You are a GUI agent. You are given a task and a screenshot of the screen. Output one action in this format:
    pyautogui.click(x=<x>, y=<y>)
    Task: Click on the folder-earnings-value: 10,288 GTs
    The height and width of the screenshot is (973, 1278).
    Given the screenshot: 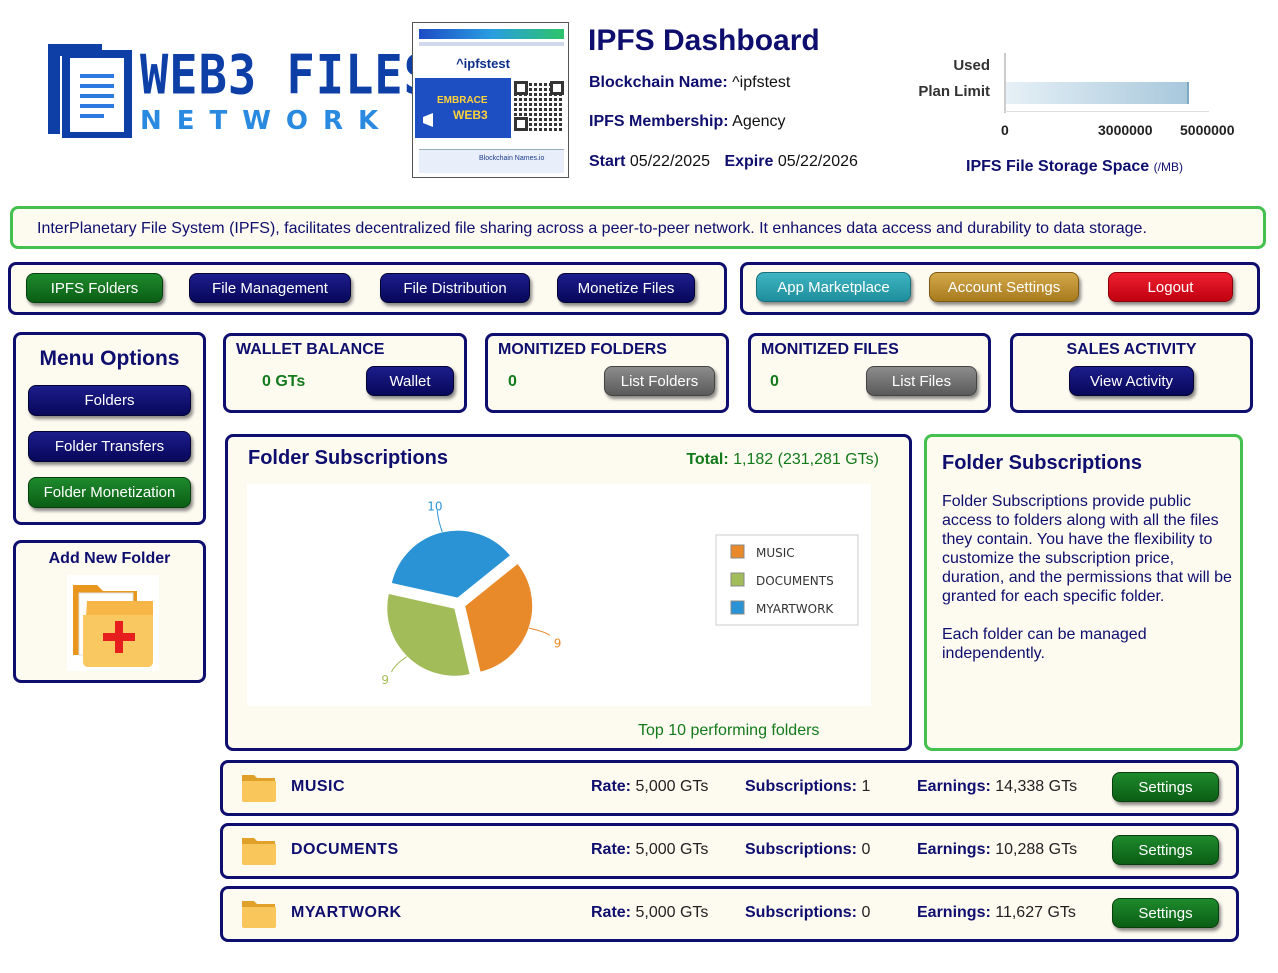 What is the action you would take?
    pyautogui.click(x=1036, y=849)
    